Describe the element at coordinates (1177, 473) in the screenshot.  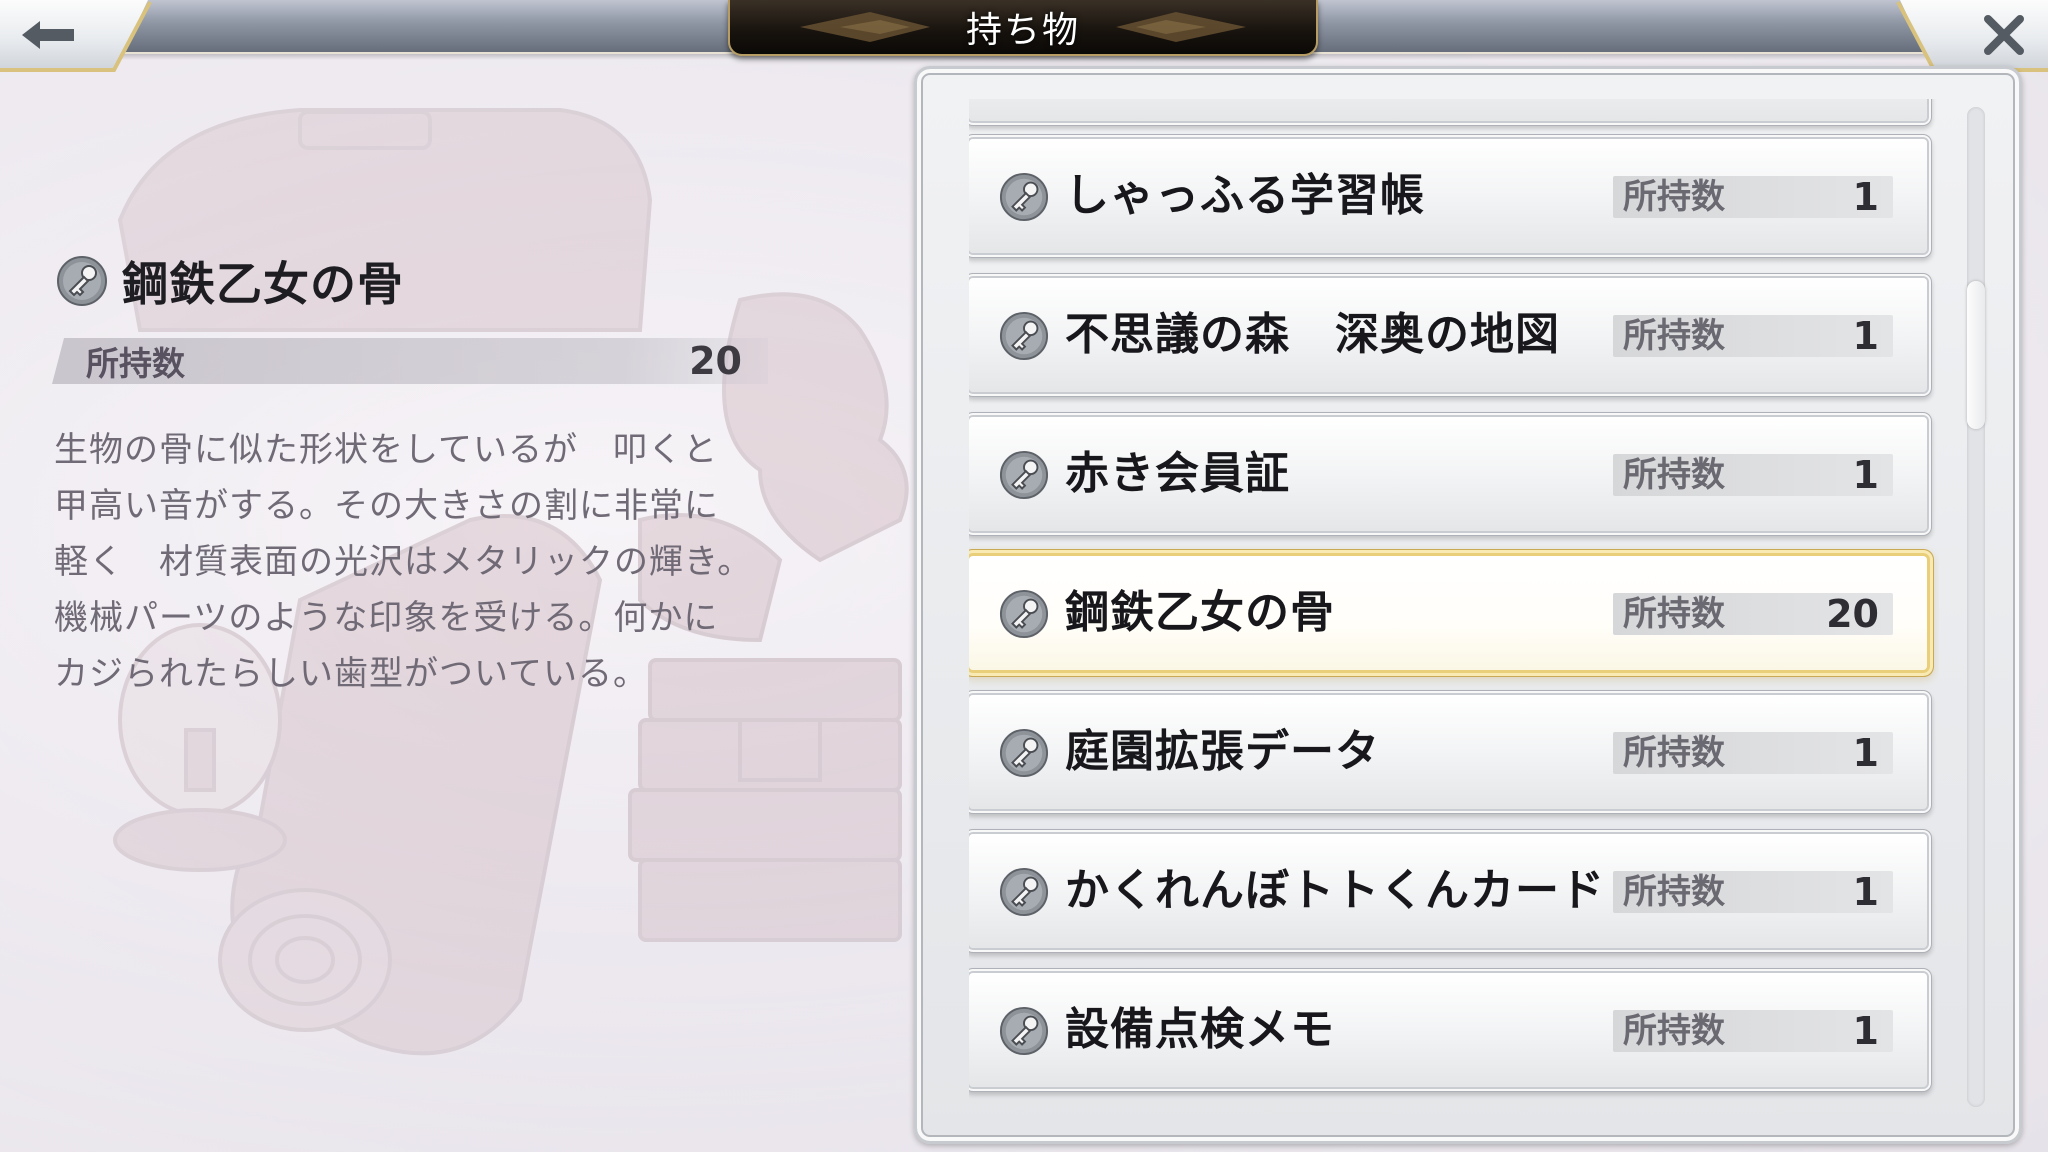
I see `list-item-name: 赤き会員証` at that location.